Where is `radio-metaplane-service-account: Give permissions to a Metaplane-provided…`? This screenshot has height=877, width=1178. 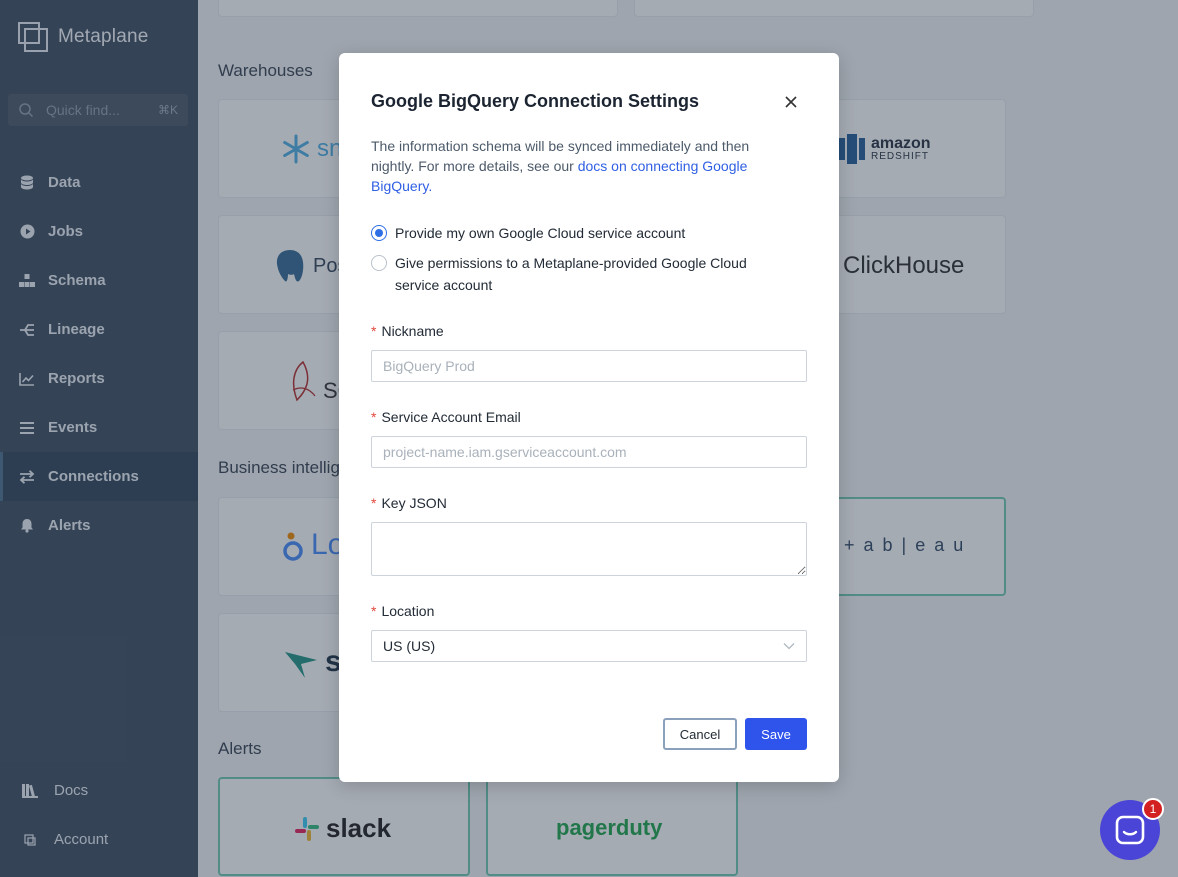
radio-metaplane-service-account: Give permissions to a Metaplane-provided… is located at coordinates (581, 274).